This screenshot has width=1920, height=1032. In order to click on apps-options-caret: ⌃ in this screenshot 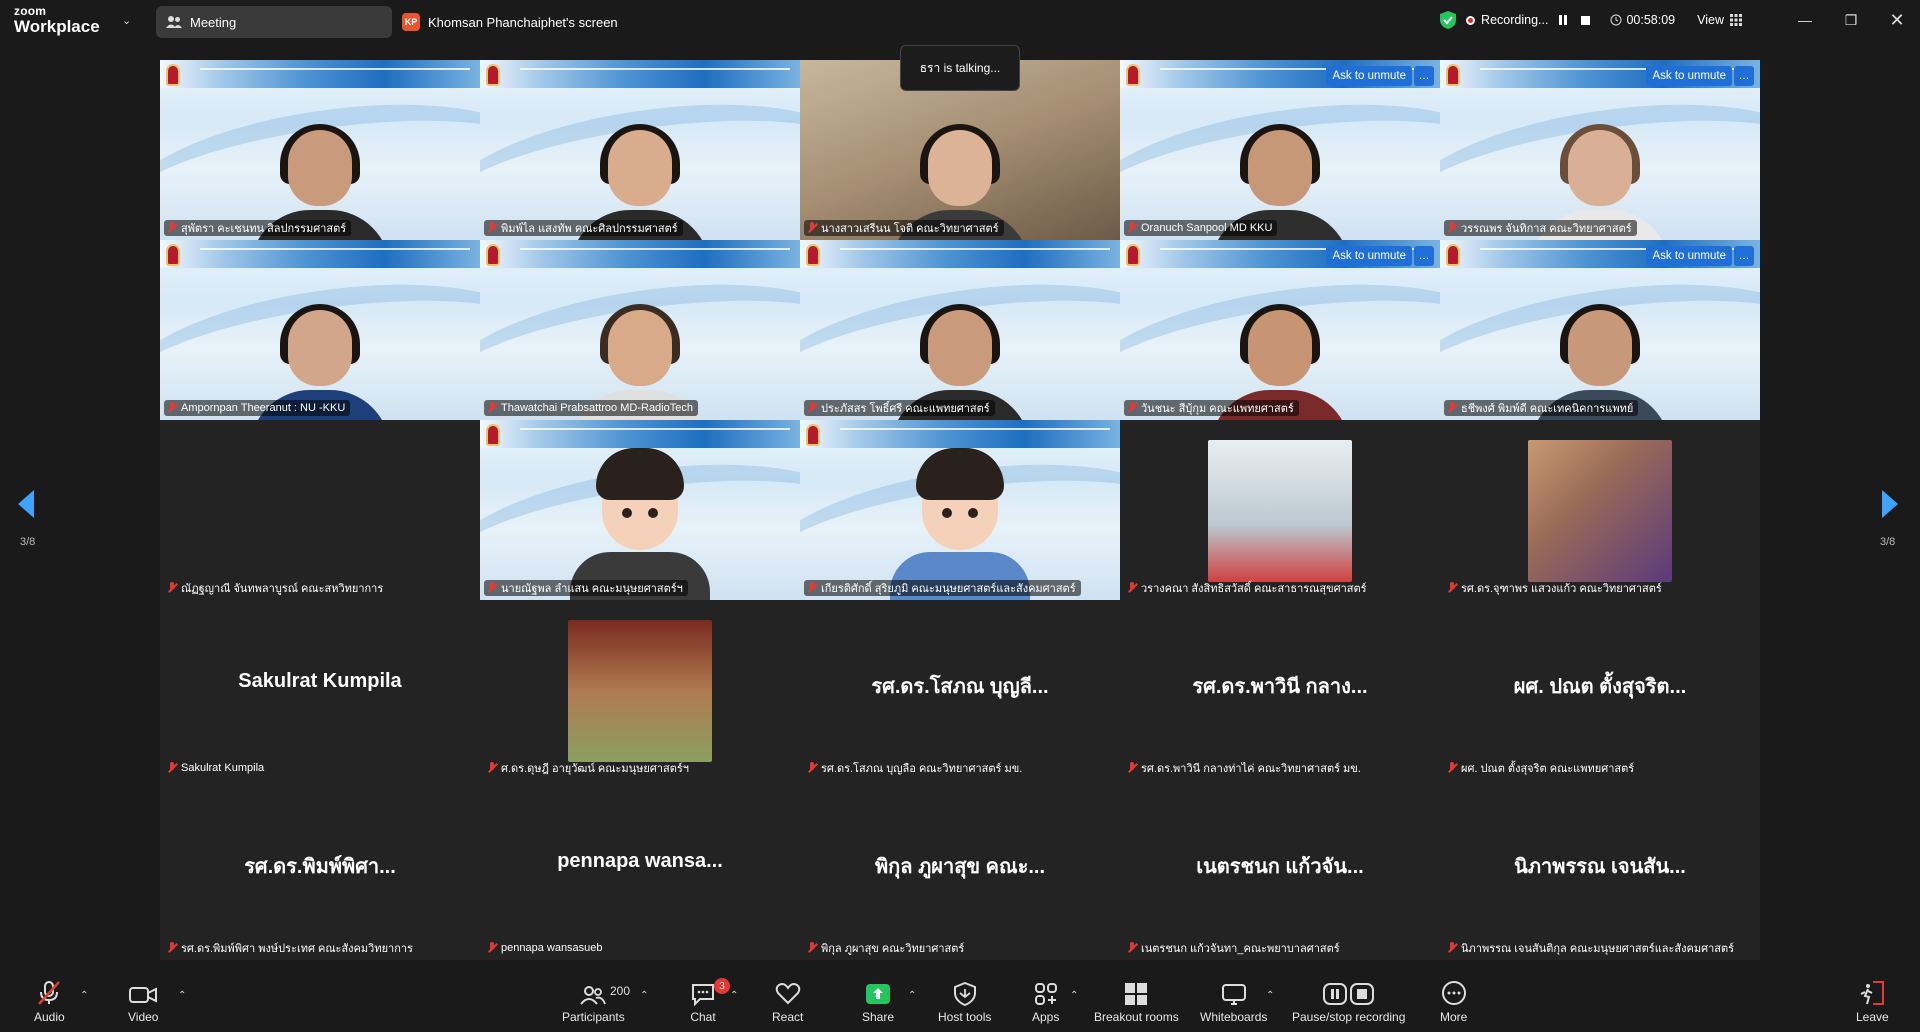, I will do `click(1074, 995)`.